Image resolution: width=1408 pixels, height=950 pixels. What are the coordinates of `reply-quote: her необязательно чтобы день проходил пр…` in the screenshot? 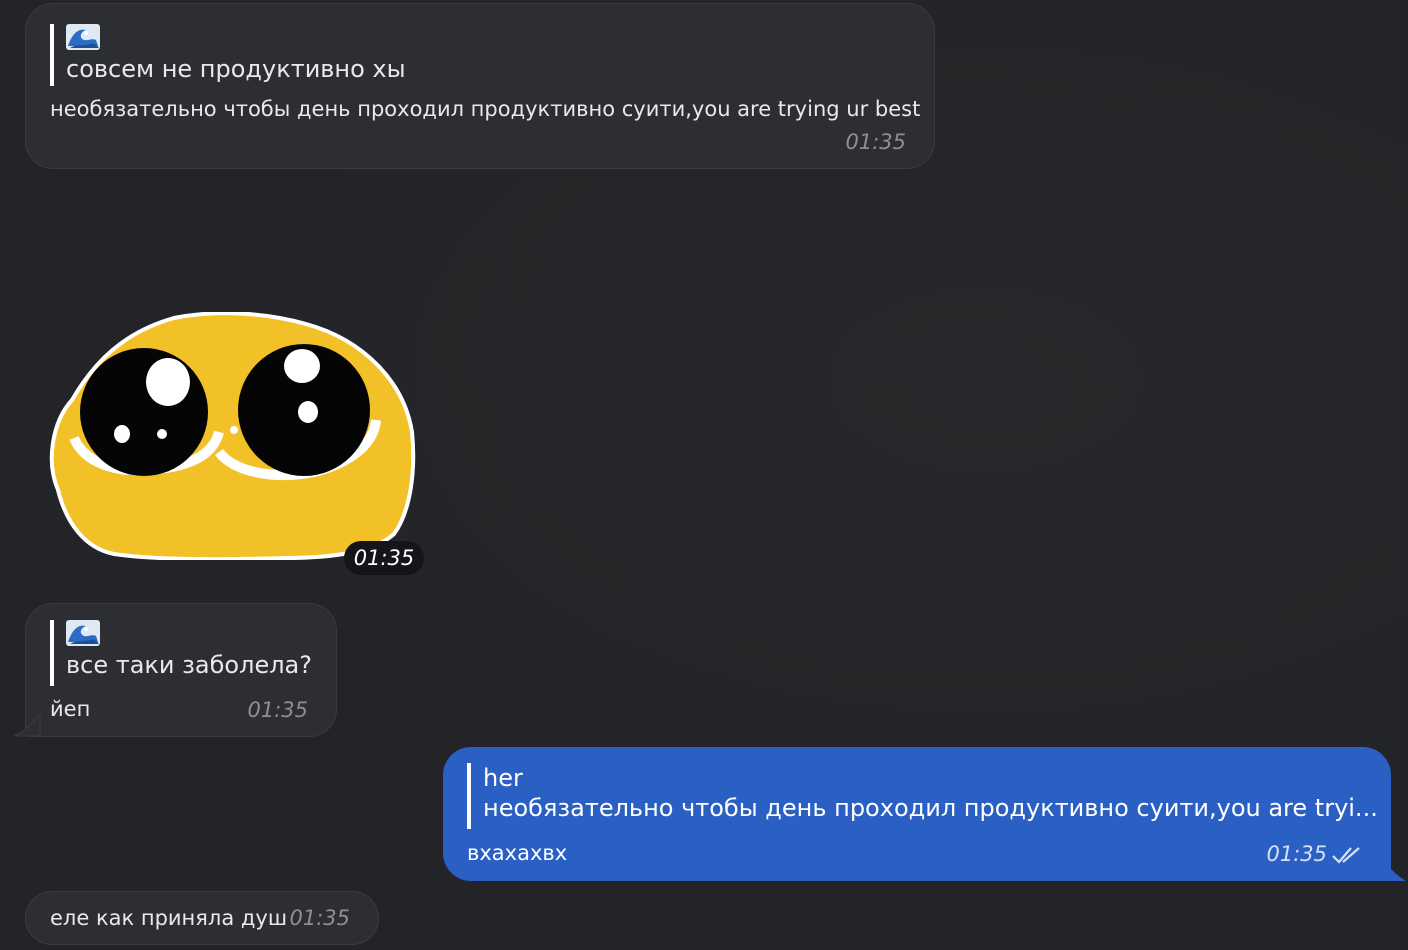 It's located at (922, 796).